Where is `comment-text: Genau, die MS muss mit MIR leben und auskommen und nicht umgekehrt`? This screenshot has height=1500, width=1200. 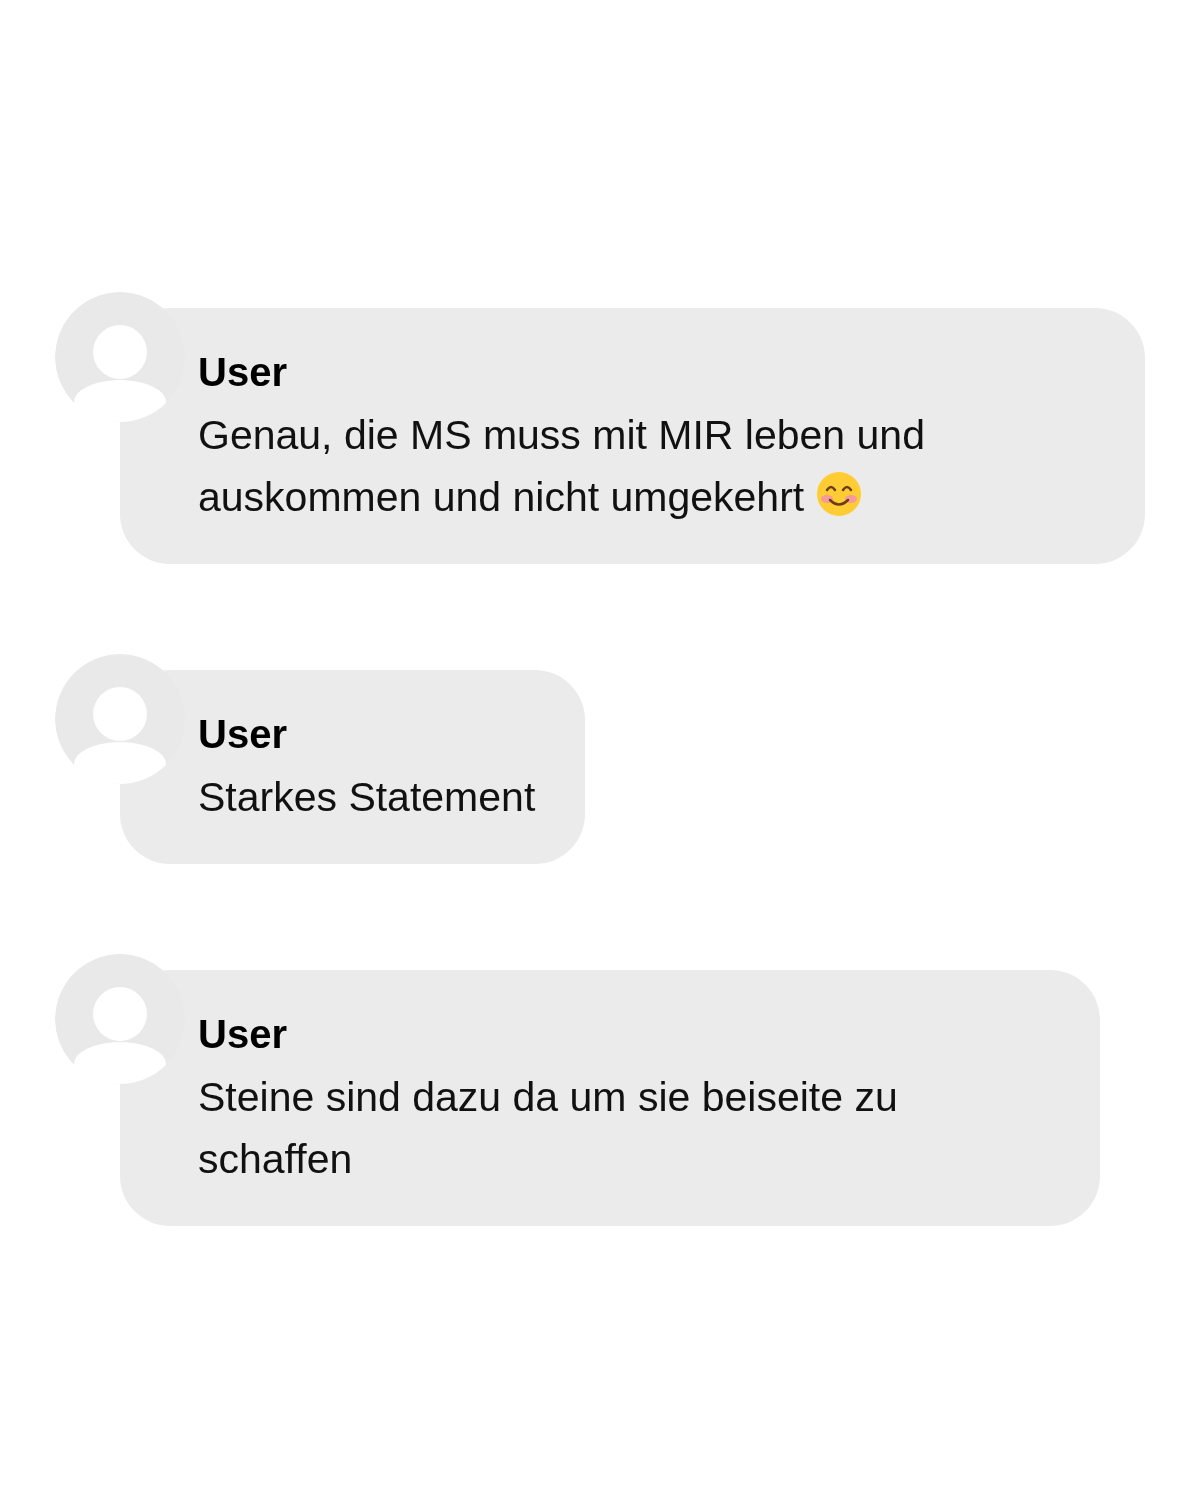 comment-text: Genau, die MS muss mit MIR leben und auskommen und nicht umgekehrt is located at coordinates (561, 466).